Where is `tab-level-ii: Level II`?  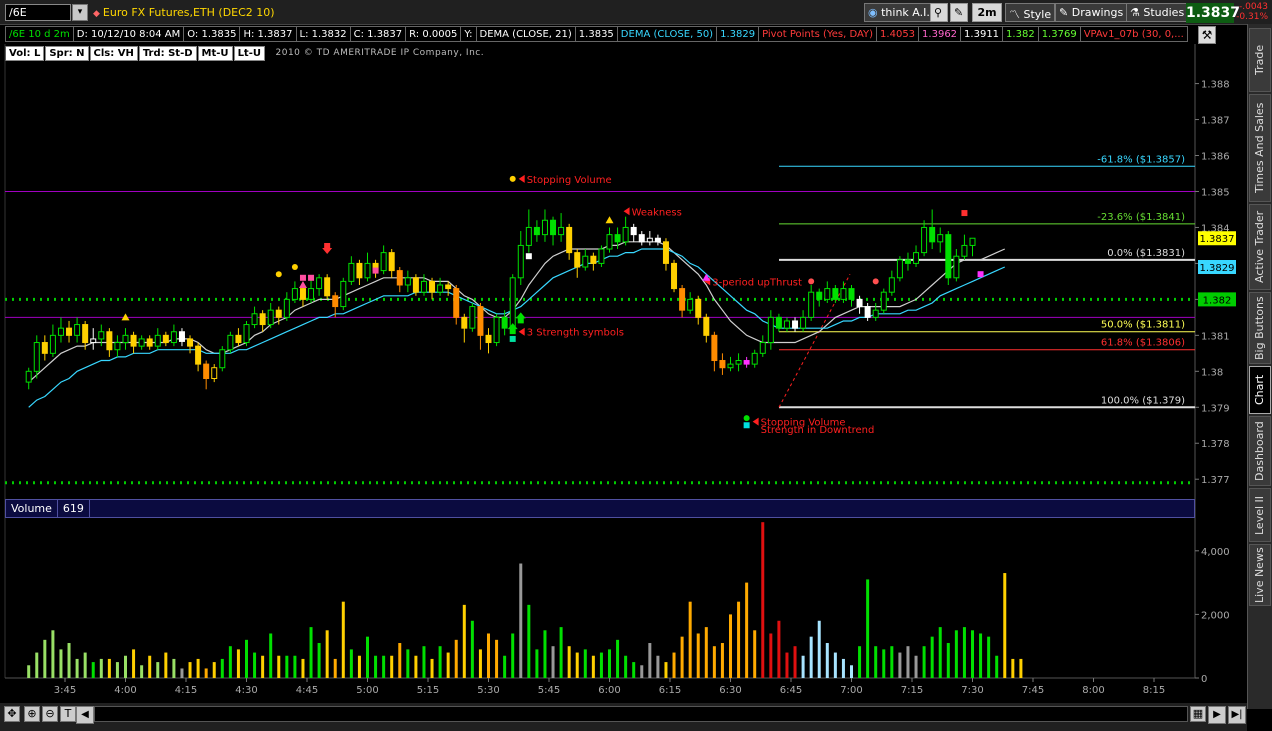
tab-level-ii: Level II is located at coordinates (1260, 515).